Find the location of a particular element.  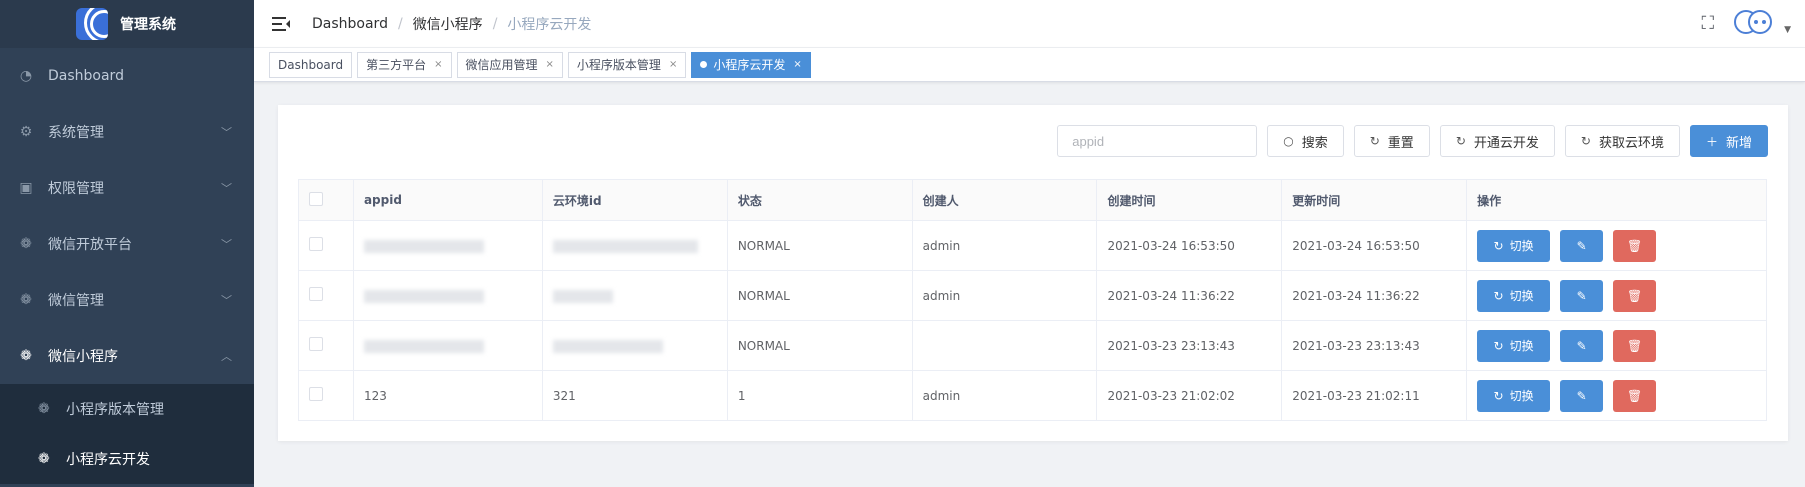

sidebar-item-wechat-open: ❁ 微信开放平台 ﹀ is located at coordinates (127, 244).